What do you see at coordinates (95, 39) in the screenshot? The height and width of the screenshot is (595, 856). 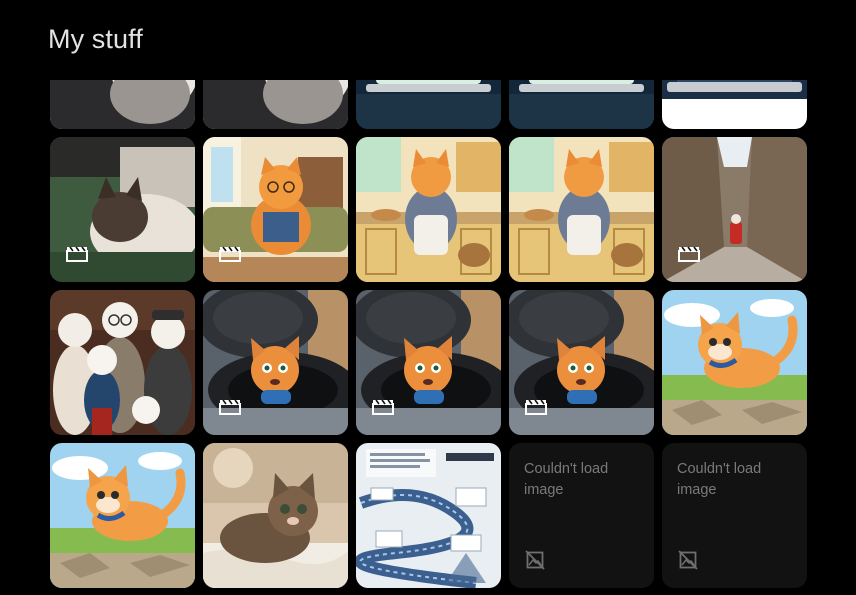 I see `page-title: My stuff` at bounding box center [95, 39].